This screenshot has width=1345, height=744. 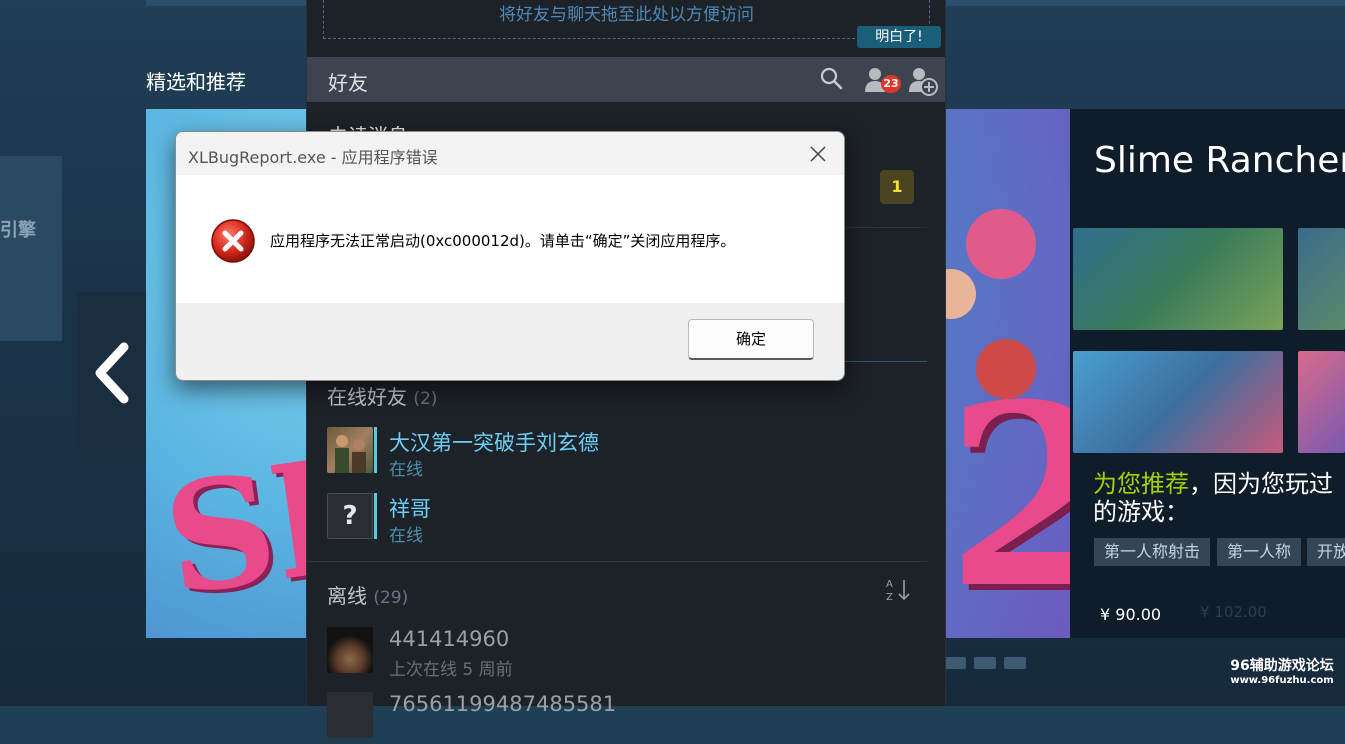 I want to click on recommendation-reason: 为您推荐，因为您玩过 的游戏：, so click(x=1219, y=498).